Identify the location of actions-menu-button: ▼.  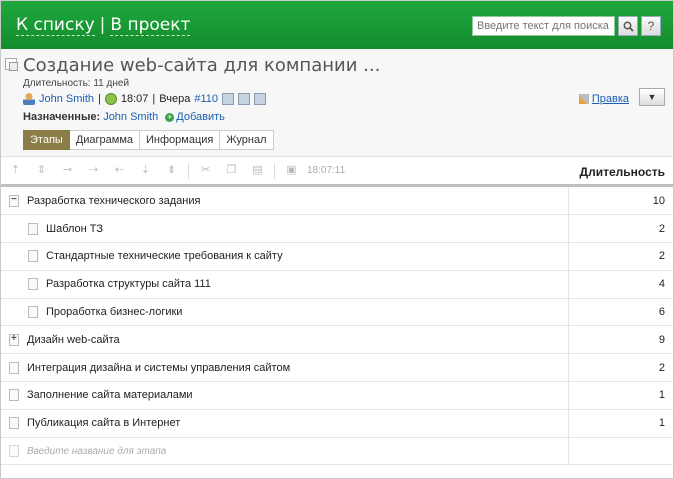
(652, 97).